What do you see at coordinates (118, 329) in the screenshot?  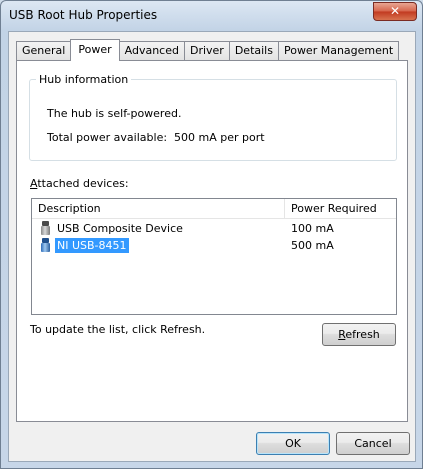 I see `update-instructions: To update the list, click Refresh.` at bounding box center [118, 329].